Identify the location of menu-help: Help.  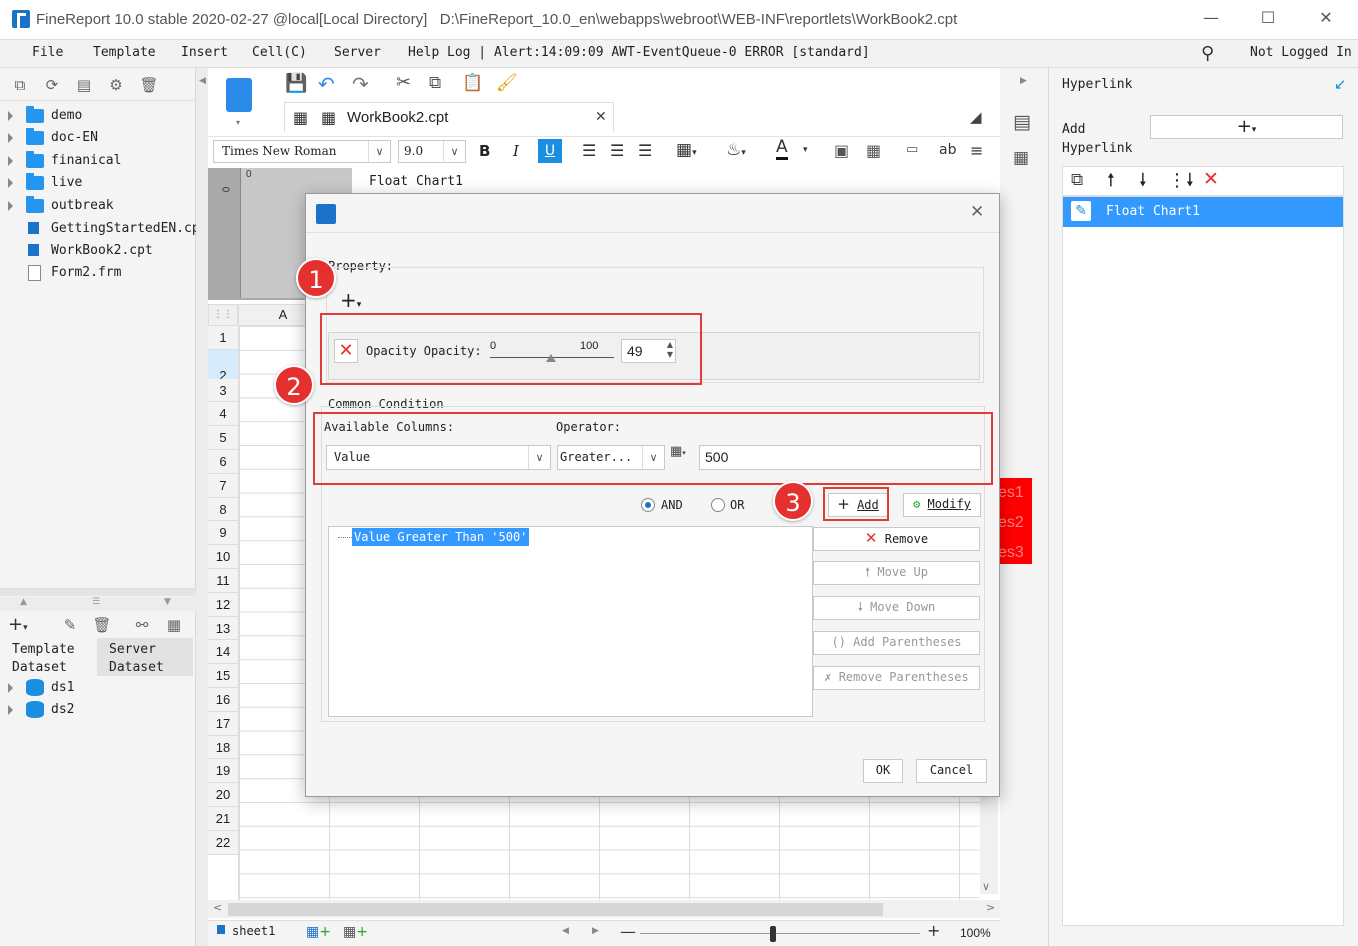
(423, 52).